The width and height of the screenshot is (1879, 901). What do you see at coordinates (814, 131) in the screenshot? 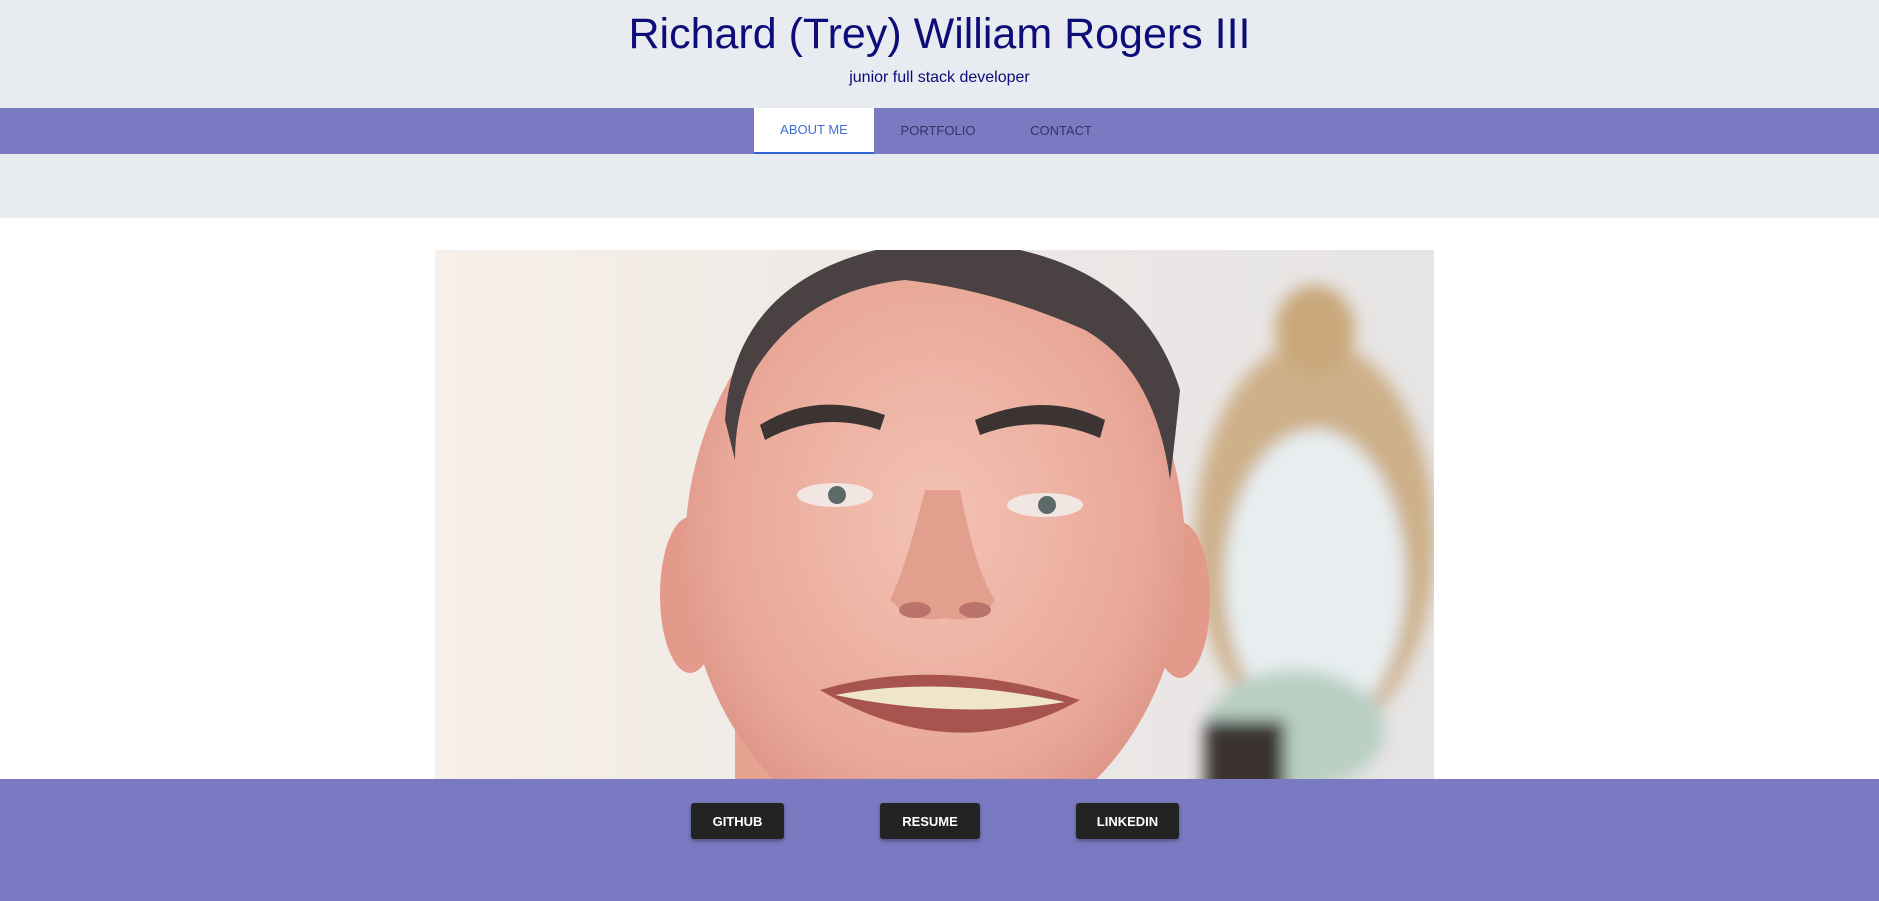
I see `tab-about-me: ABOUT ME` at bounding box center [814, 131].